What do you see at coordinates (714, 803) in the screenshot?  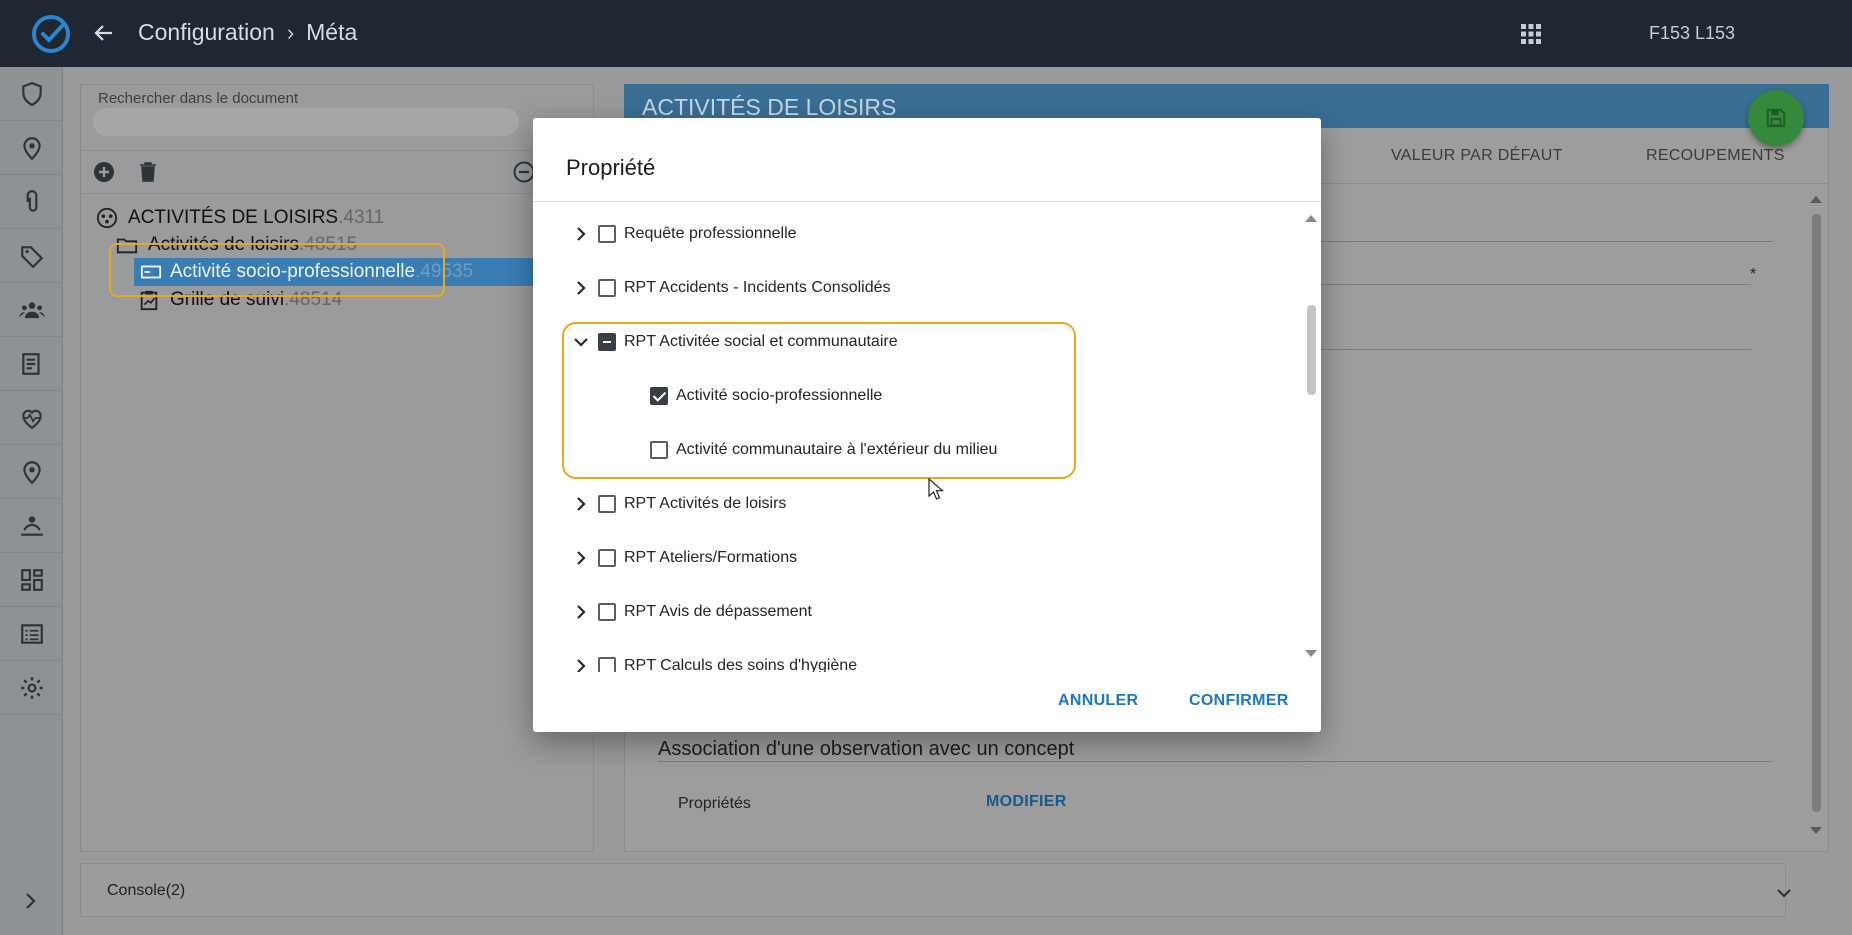 I see `properties-label: Propriétés` at bounding box center [714, 803].